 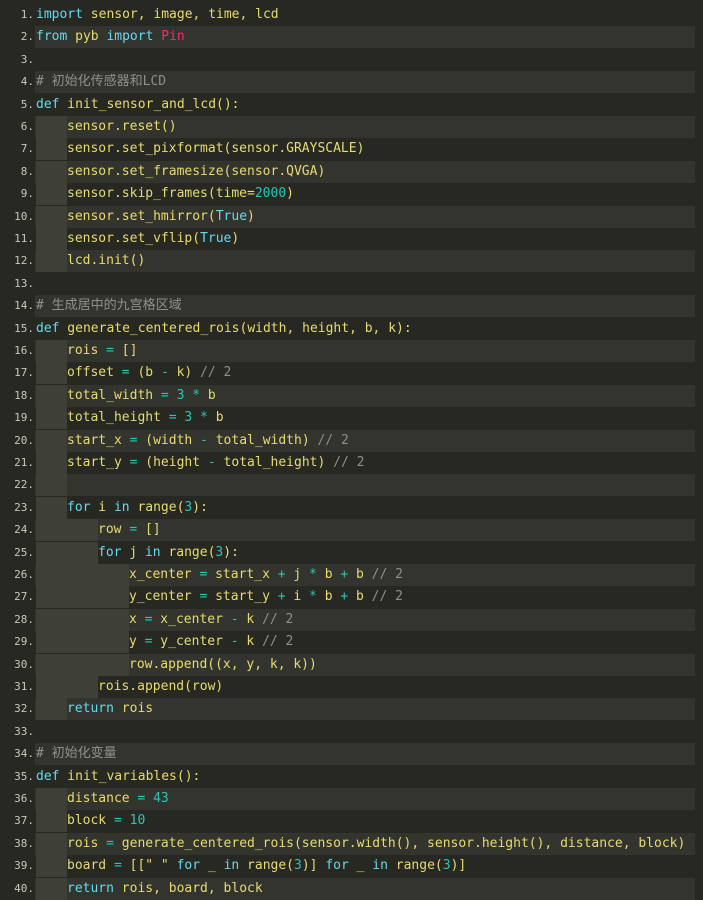 I want to click on code-text: def init_variables():, so click(x=365, y=777).